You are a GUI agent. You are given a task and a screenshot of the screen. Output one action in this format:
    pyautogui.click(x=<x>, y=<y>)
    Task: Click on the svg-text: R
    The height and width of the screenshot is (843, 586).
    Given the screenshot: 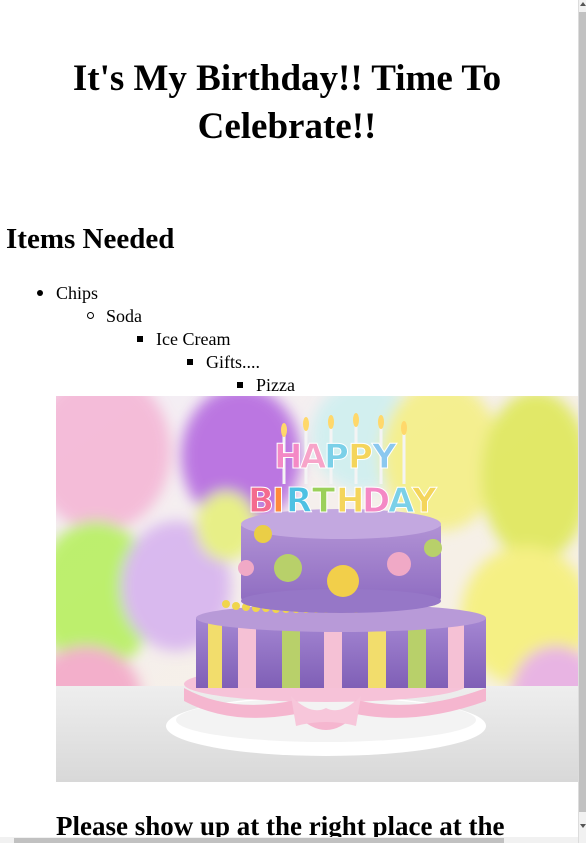 What is the action you would take?
    pyautogui.click(x=299, y=501)
    